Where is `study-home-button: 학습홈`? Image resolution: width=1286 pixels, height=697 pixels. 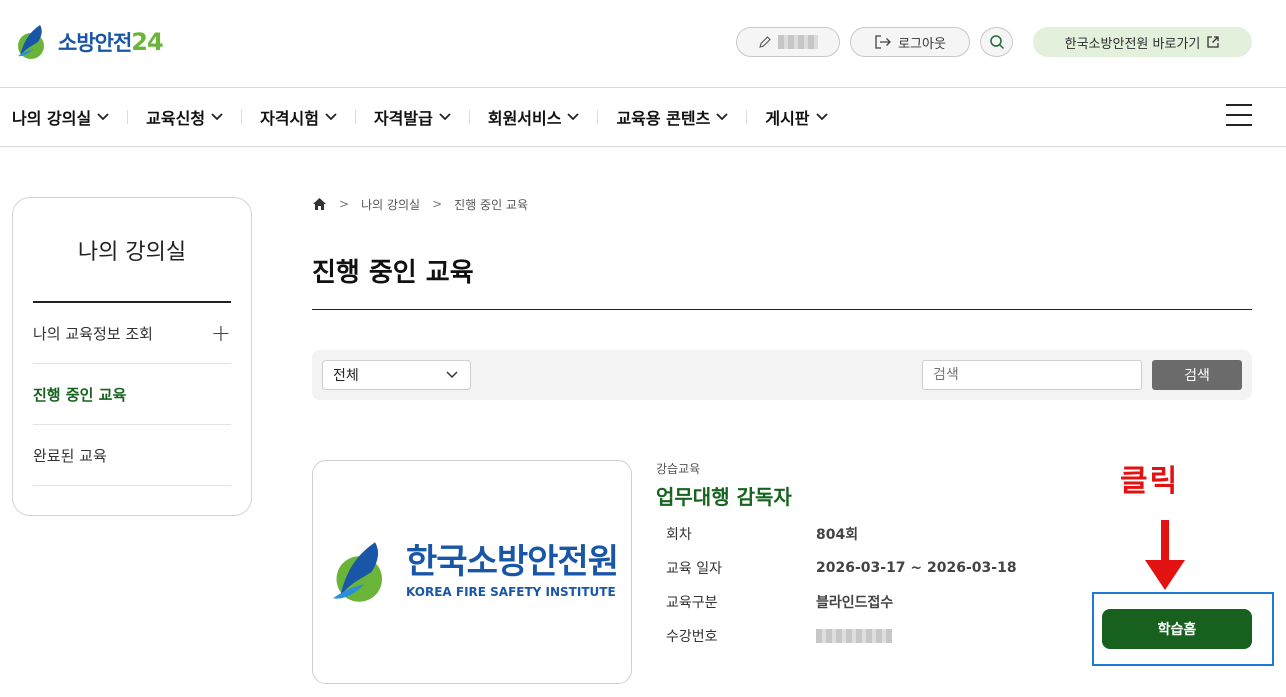
study-home-button: 학습홈 is located at coordinates (1177, 629).